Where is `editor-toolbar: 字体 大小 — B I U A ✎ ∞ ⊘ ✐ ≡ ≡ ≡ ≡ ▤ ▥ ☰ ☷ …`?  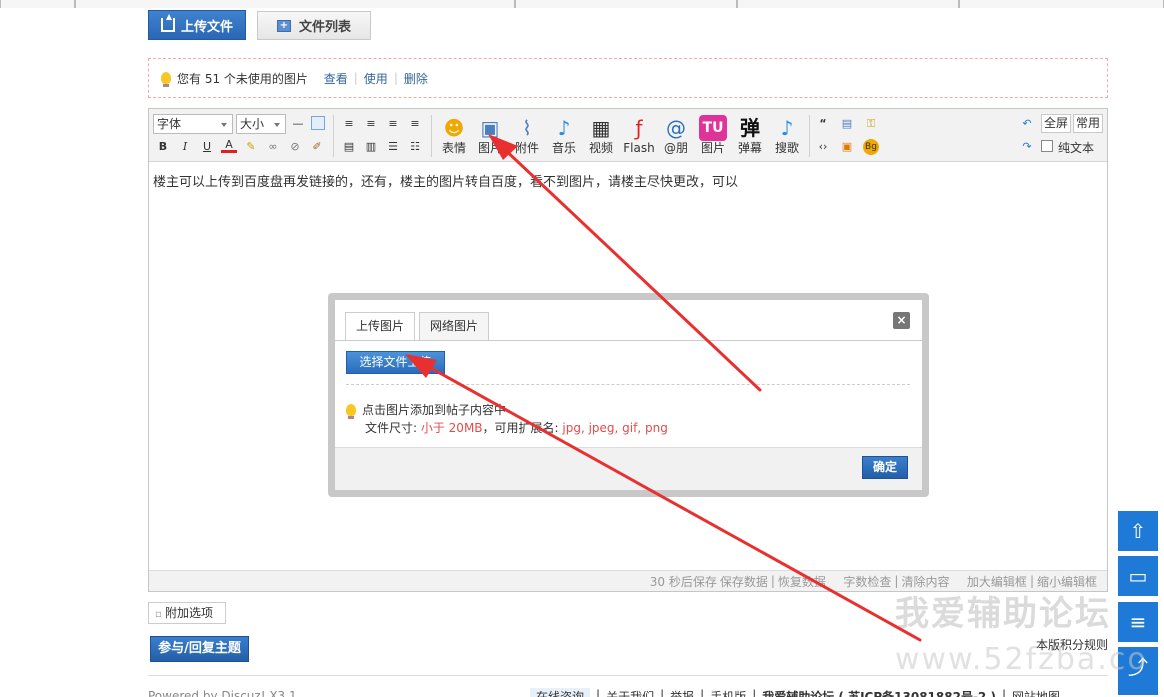
editor-toolbar: 字体 大小 — B I U A ✎ ∞ ⊘ ✐ ≡ ≡ ≡ ≡ ▤ ▥ ☰ ☷ … is located at coordinates (628, 135).